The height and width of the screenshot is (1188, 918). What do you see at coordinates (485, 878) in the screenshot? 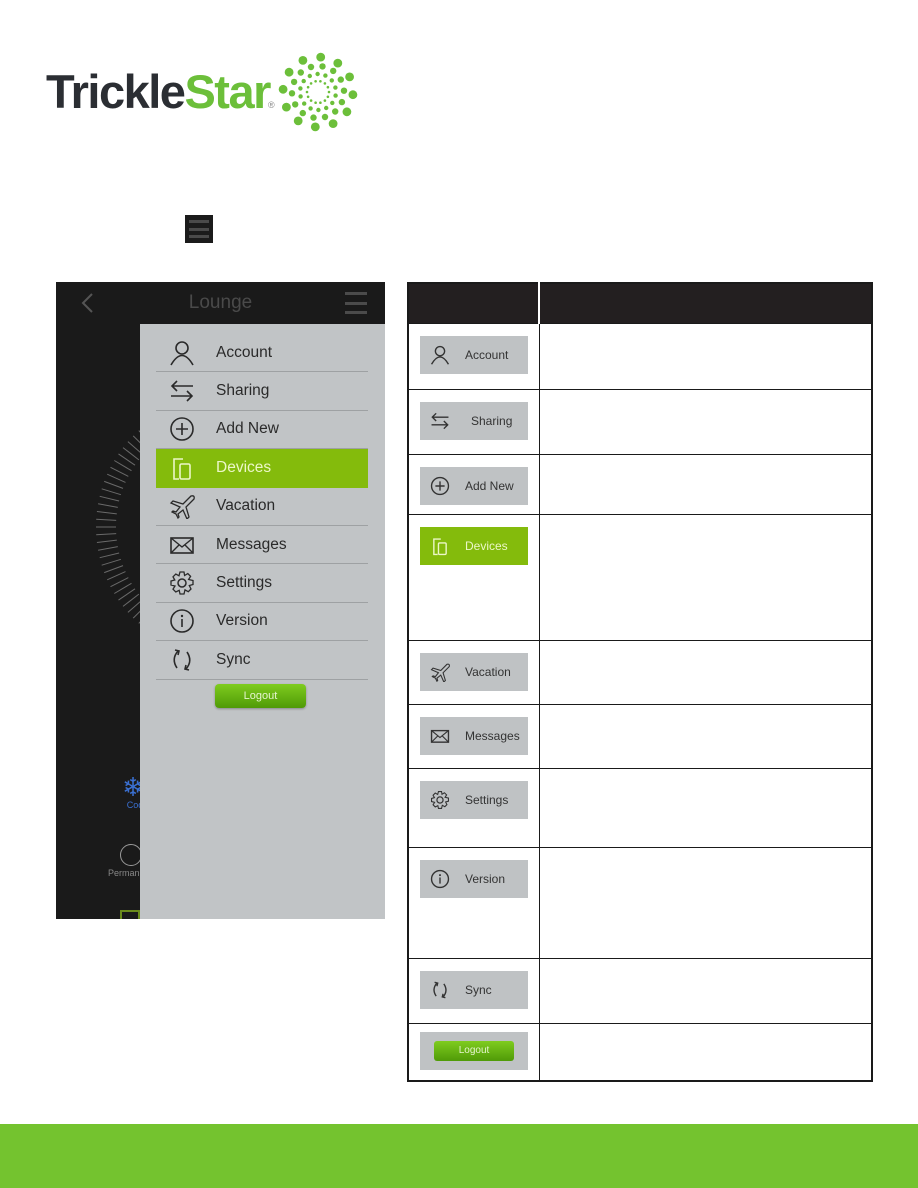
I see `thumbnail-label: Version` at bounding box center [485, 878].